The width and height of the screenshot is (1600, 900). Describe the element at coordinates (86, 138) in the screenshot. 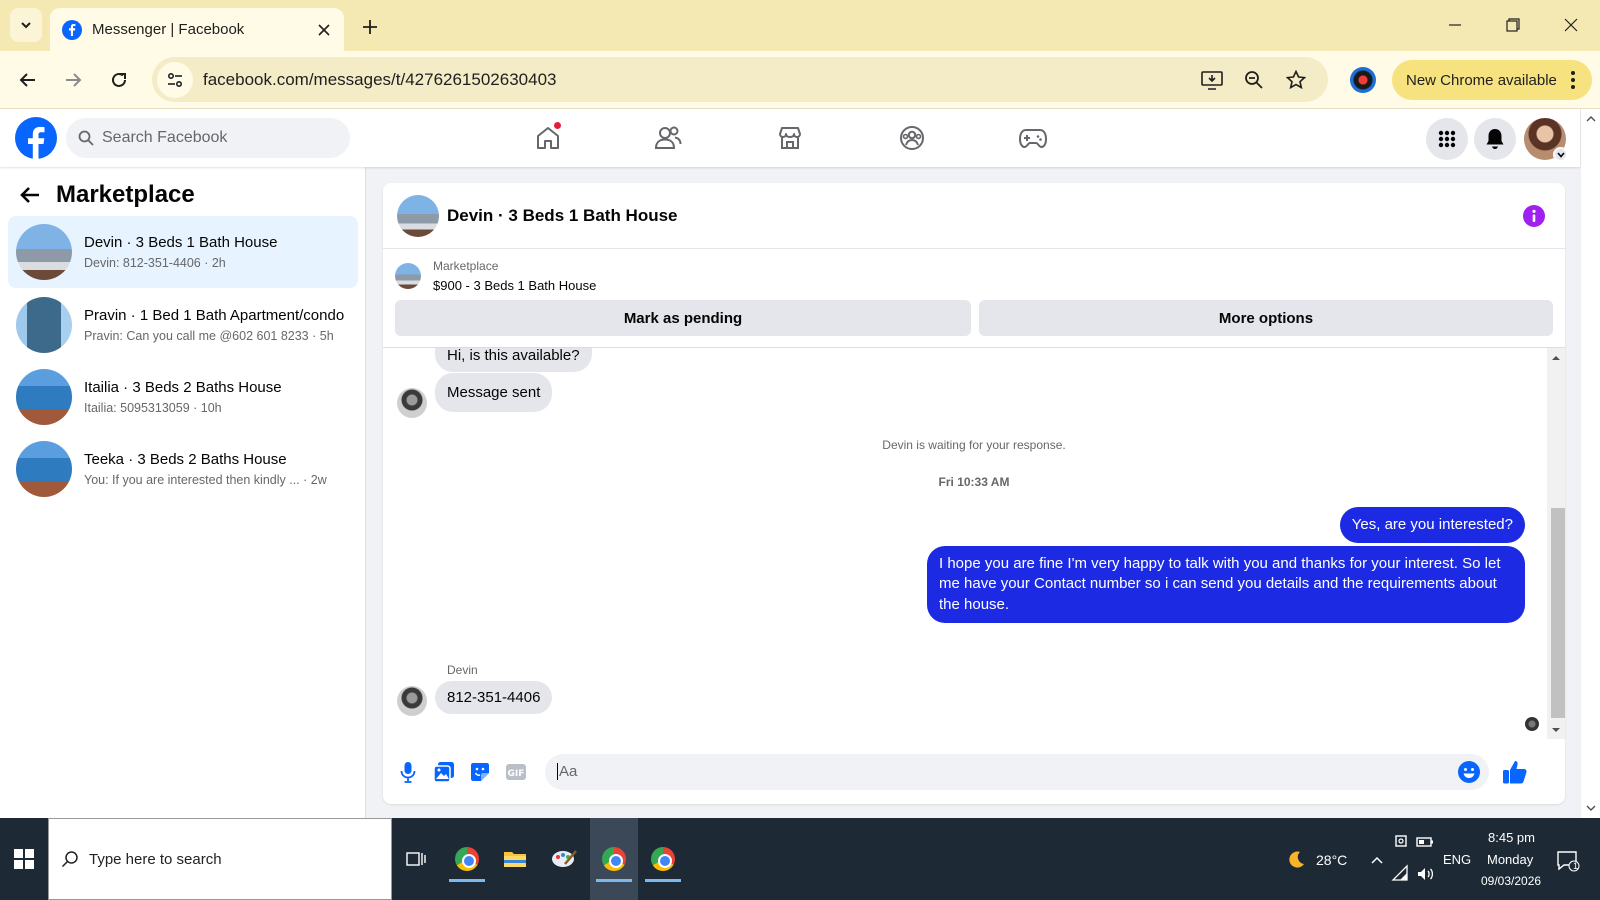

I see `search-icon` at that location.